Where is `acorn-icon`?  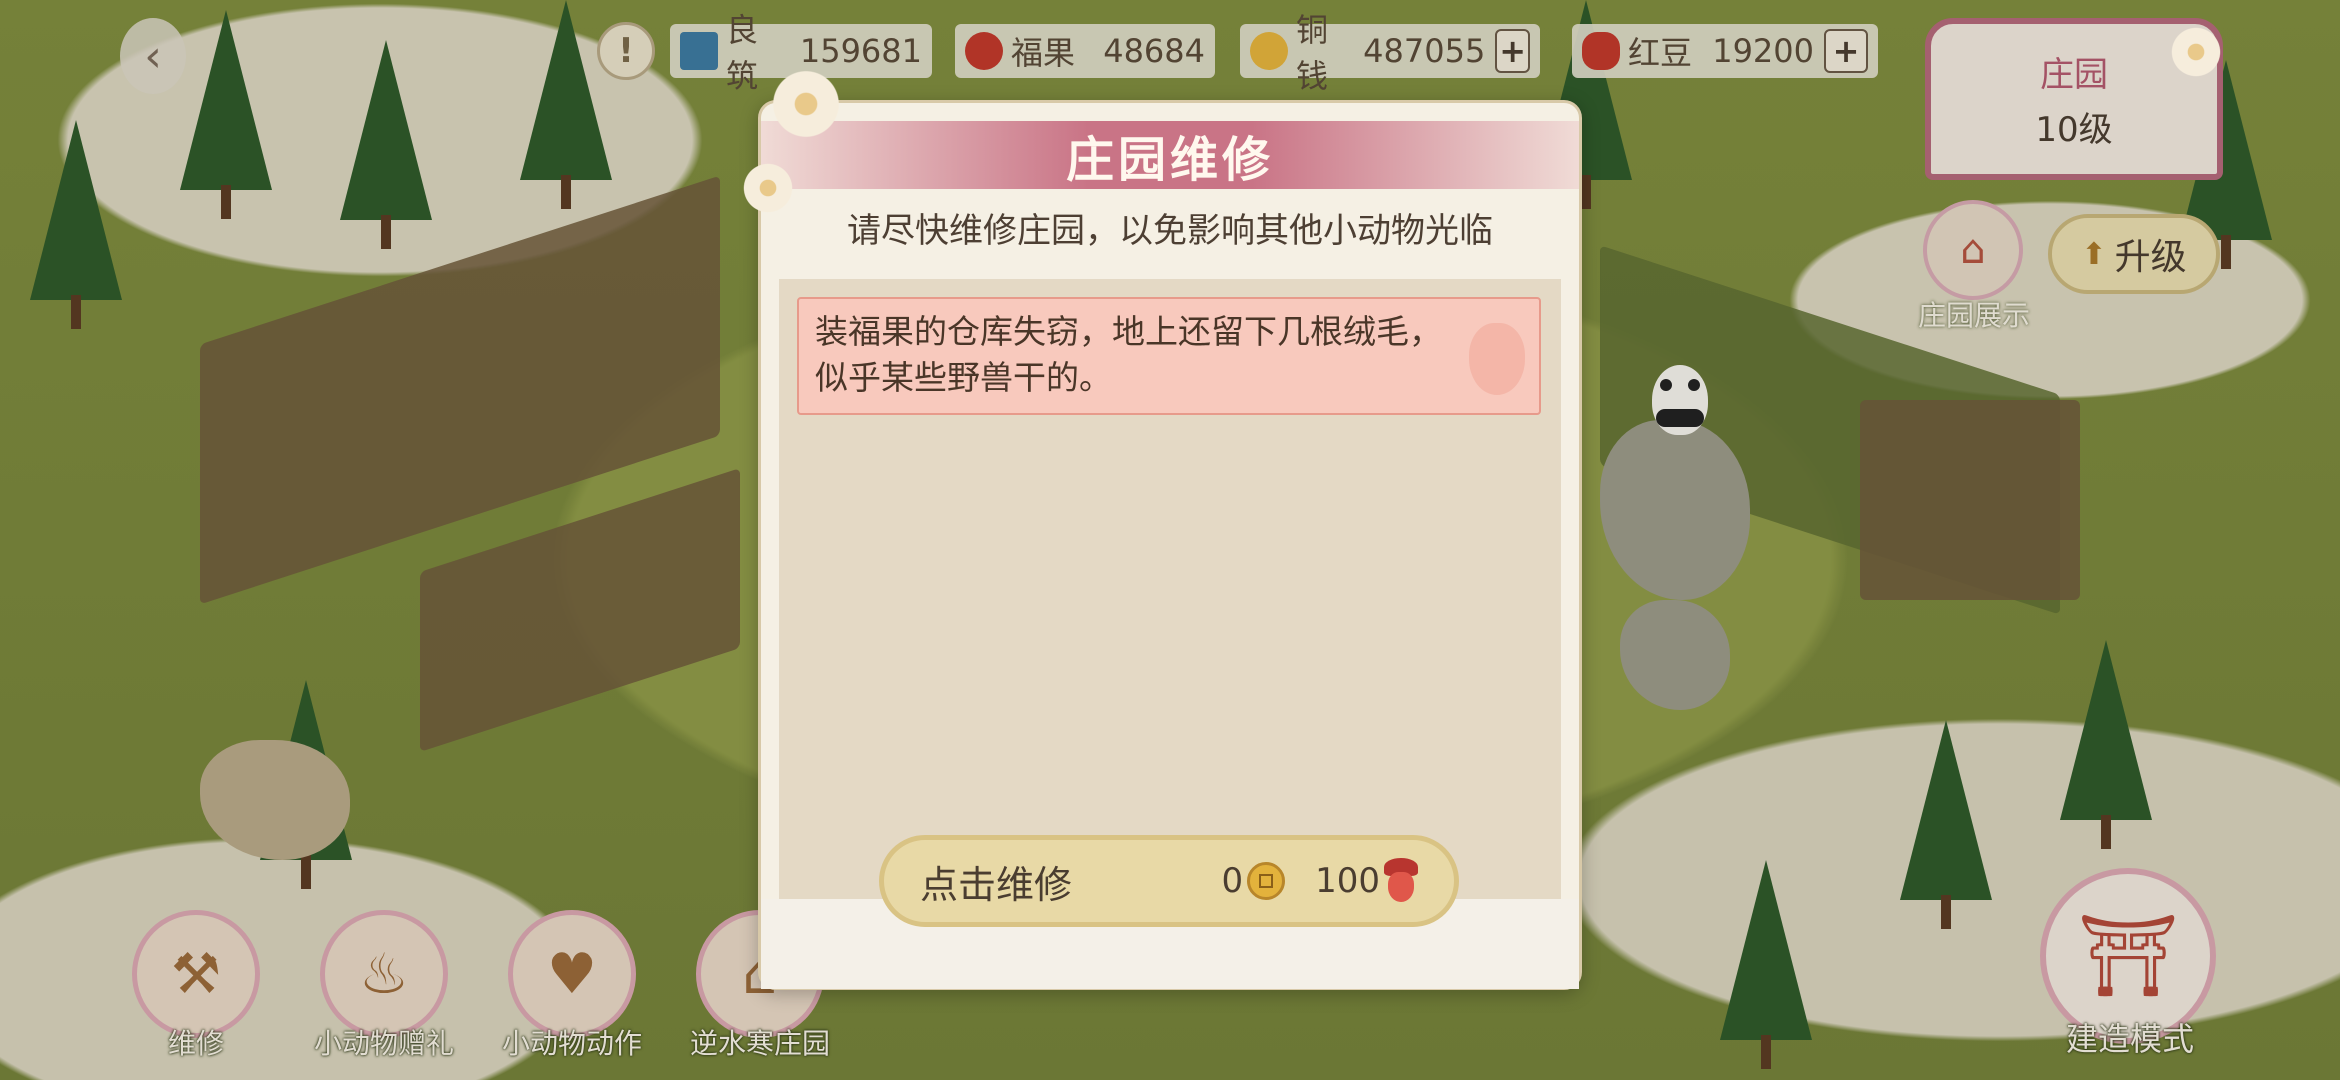 acorn-icon is located at coordinates (1401, 881).